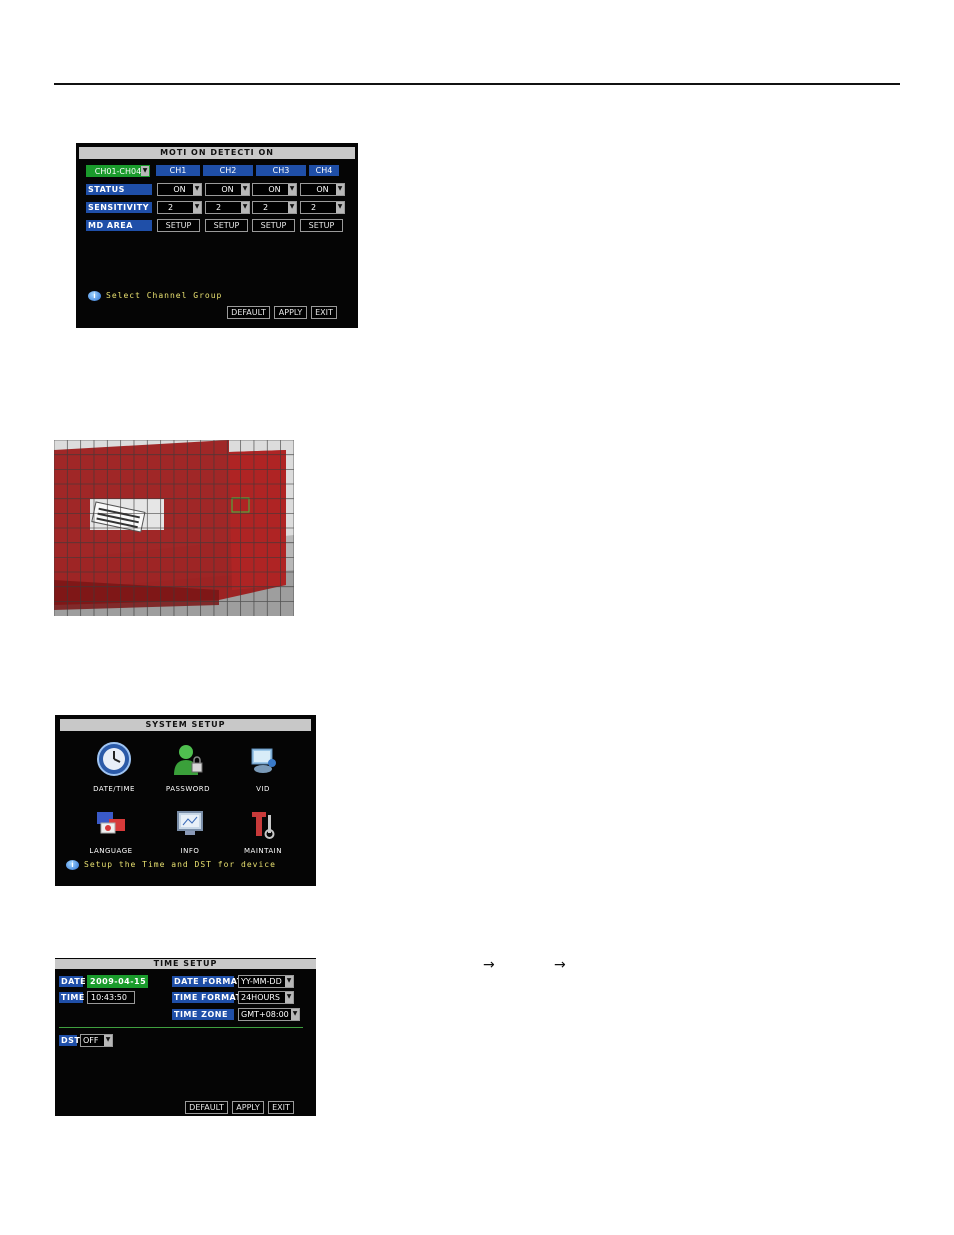 The width and height of the screenshot is (954, 1235). I want to click on date-time-label: DATE/TIME, so click(114, 789).